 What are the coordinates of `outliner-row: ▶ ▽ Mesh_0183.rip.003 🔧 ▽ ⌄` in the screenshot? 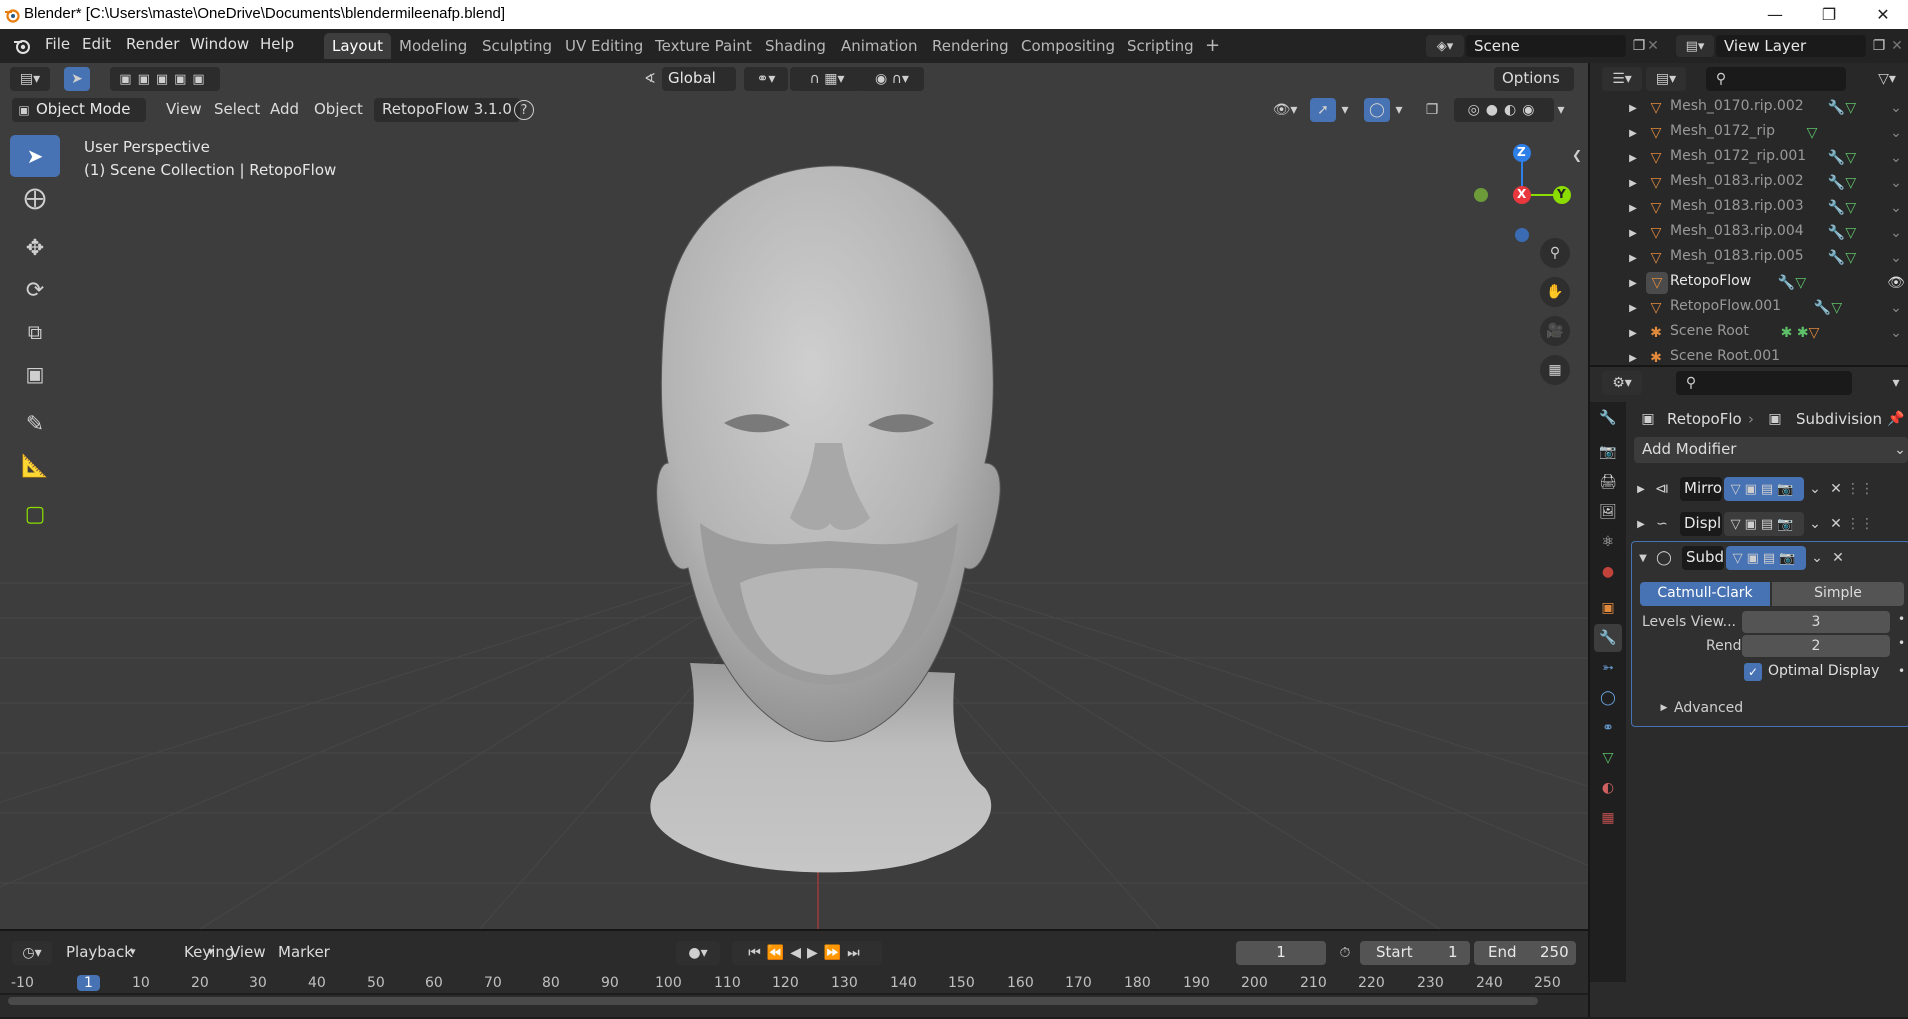 It's located at (1749, 207).